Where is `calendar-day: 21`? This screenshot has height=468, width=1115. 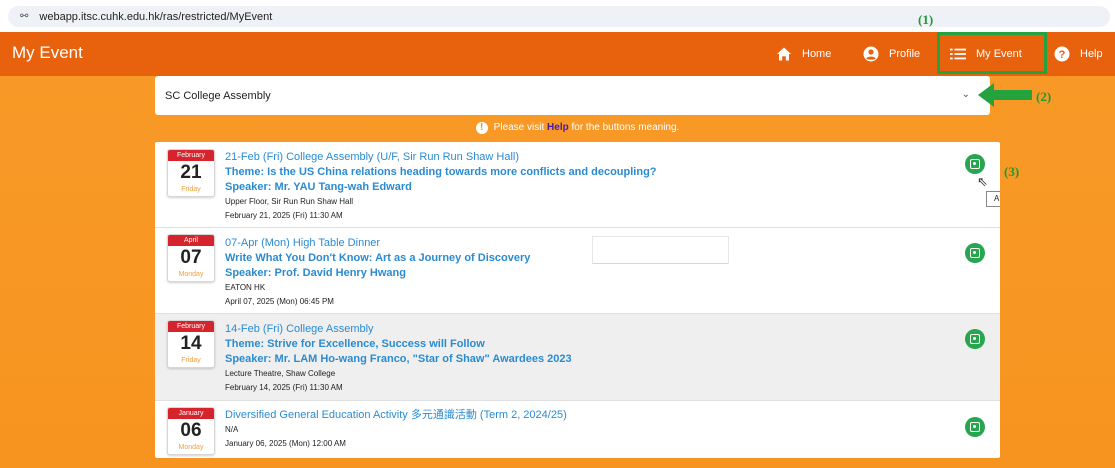
calendar-day: 21 is located at coordinates (191, 172).